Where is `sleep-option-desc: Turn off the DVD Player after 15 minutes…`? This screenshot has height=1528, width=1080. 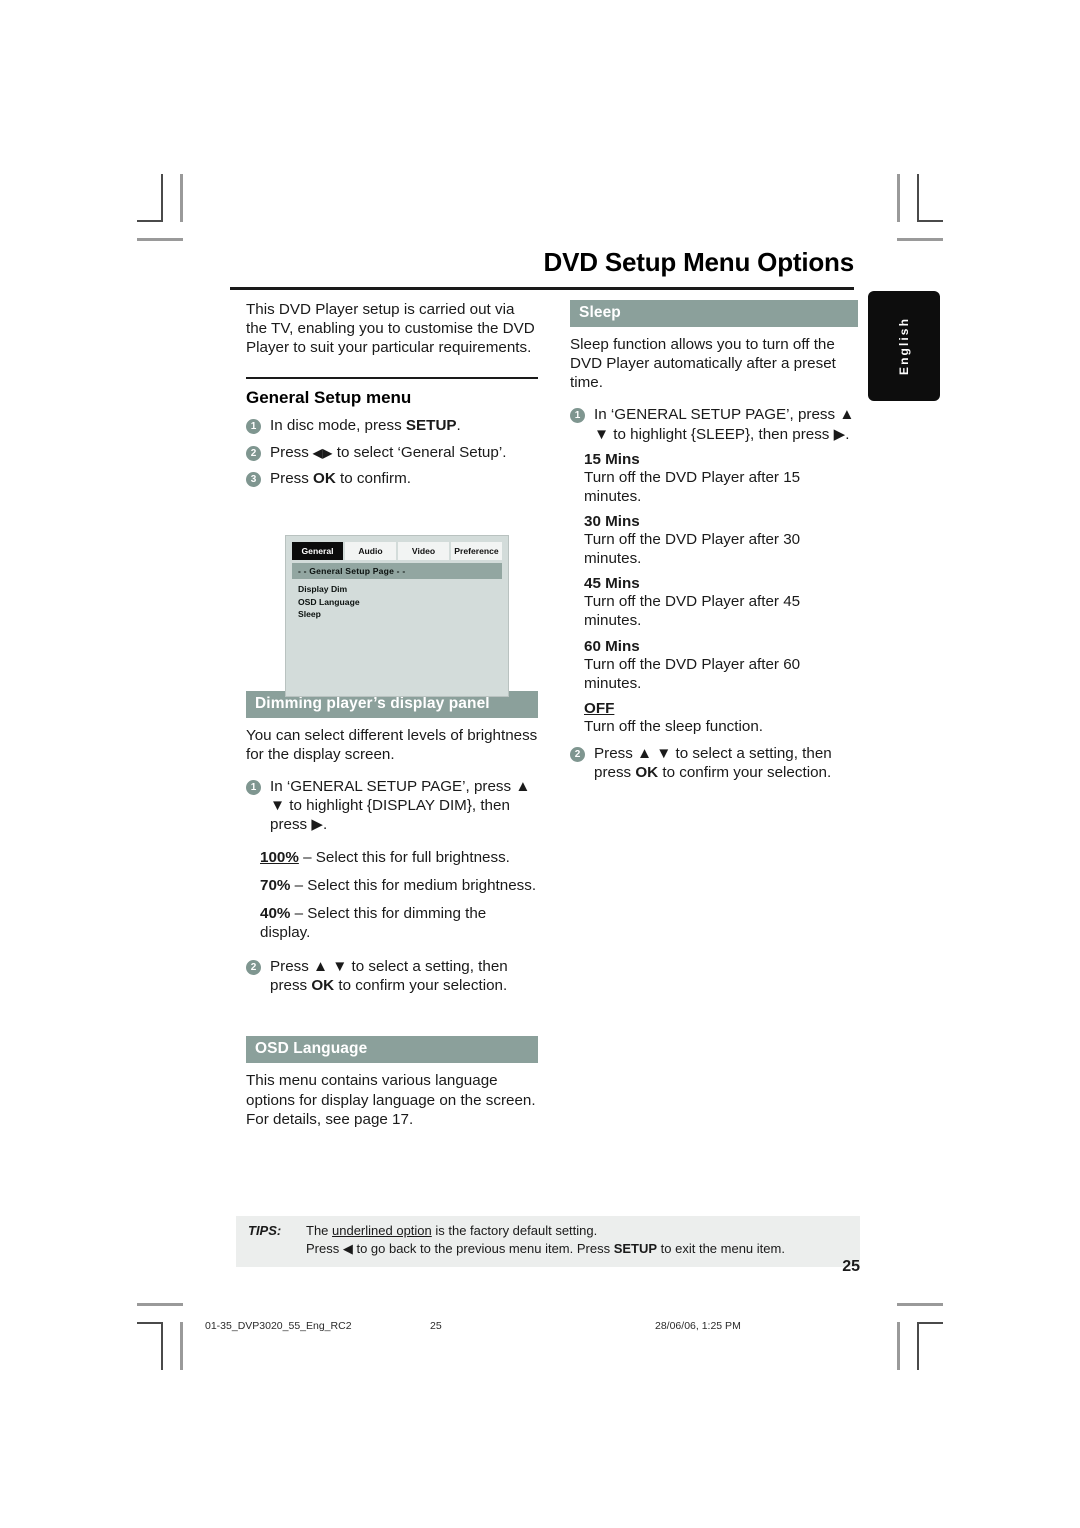
sleep-option-desc: Turn off the DVD Player after 15 minutes… is located at coordinates (692, 486).